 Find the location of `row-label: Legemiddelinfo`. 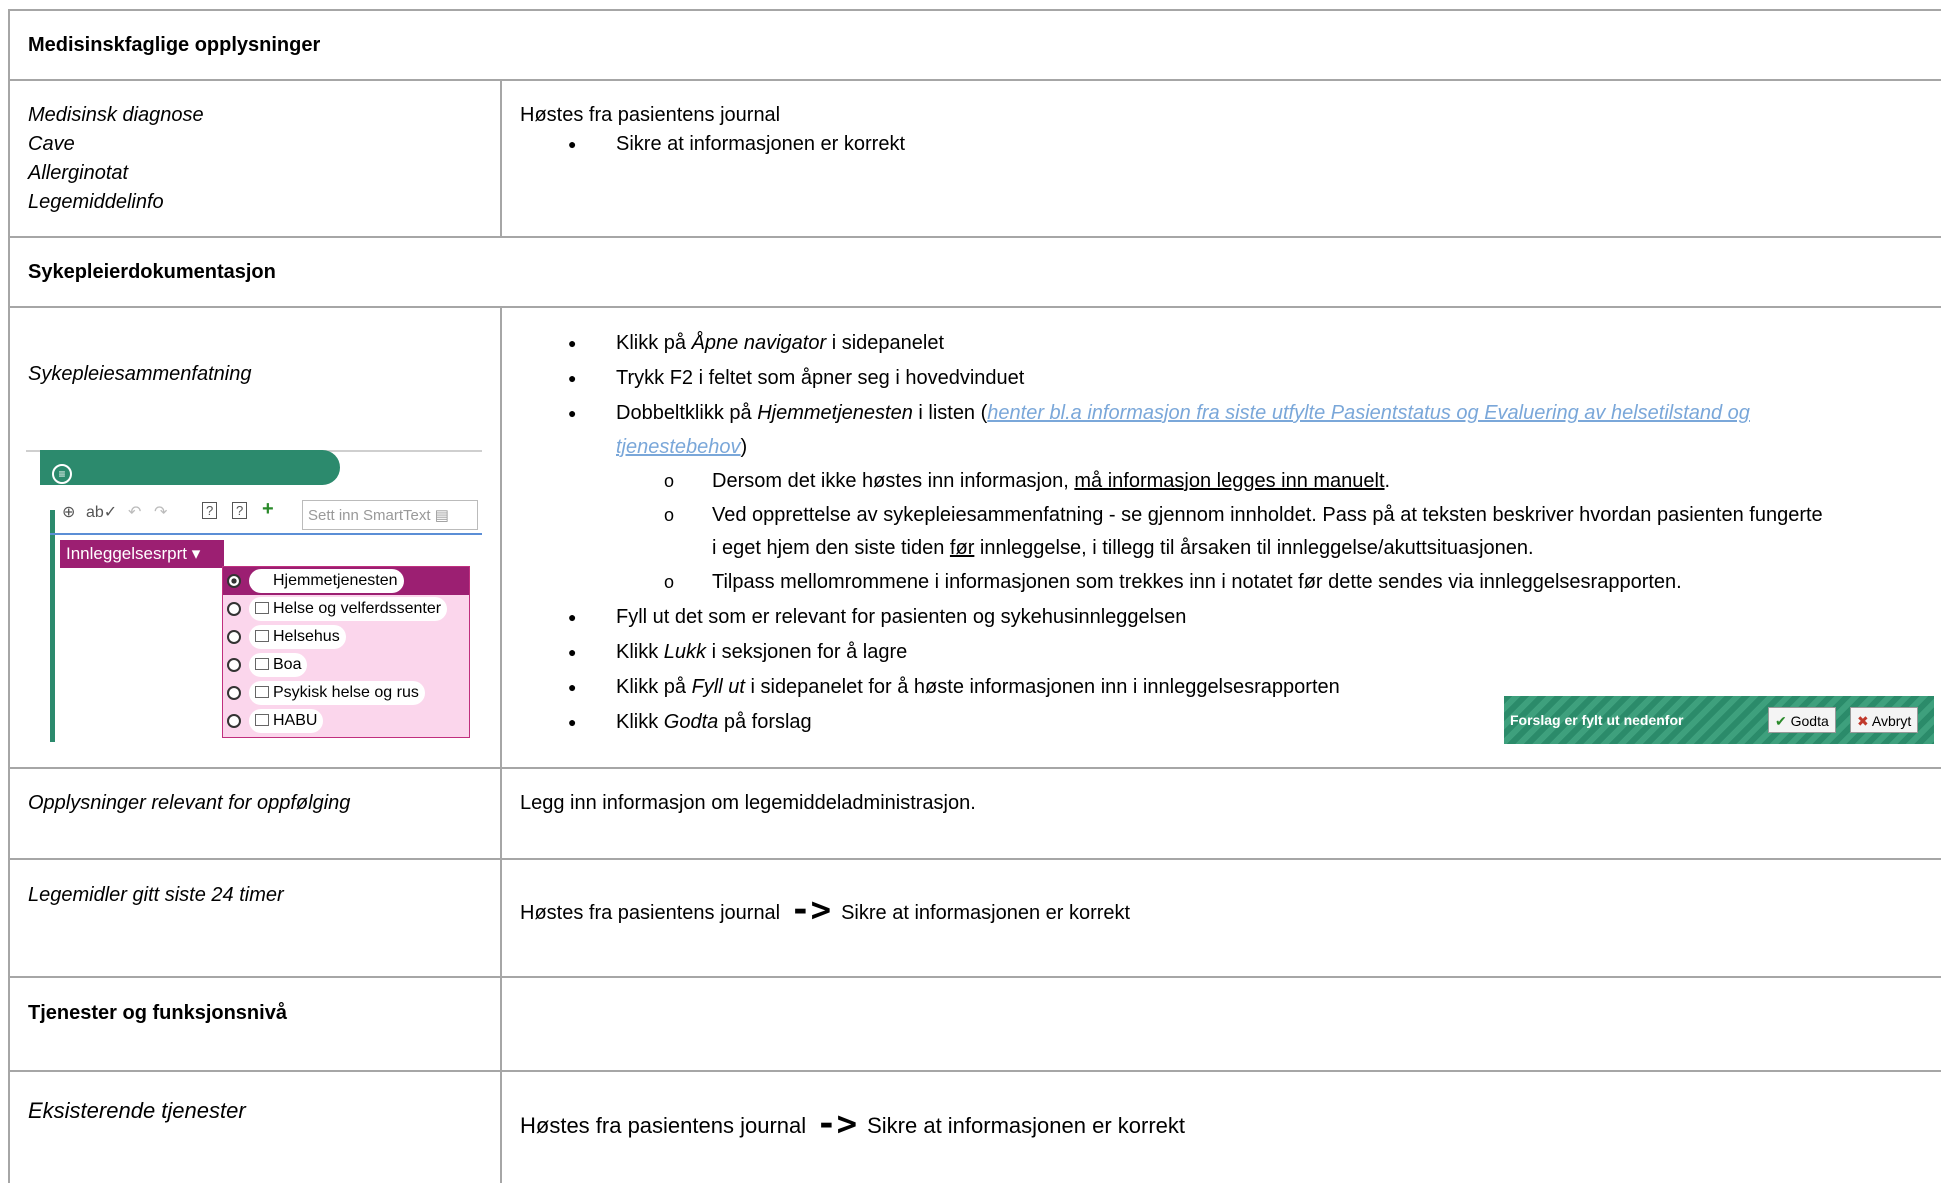

row-label: Legemiddelinfo is located at coordinates (96, 202).